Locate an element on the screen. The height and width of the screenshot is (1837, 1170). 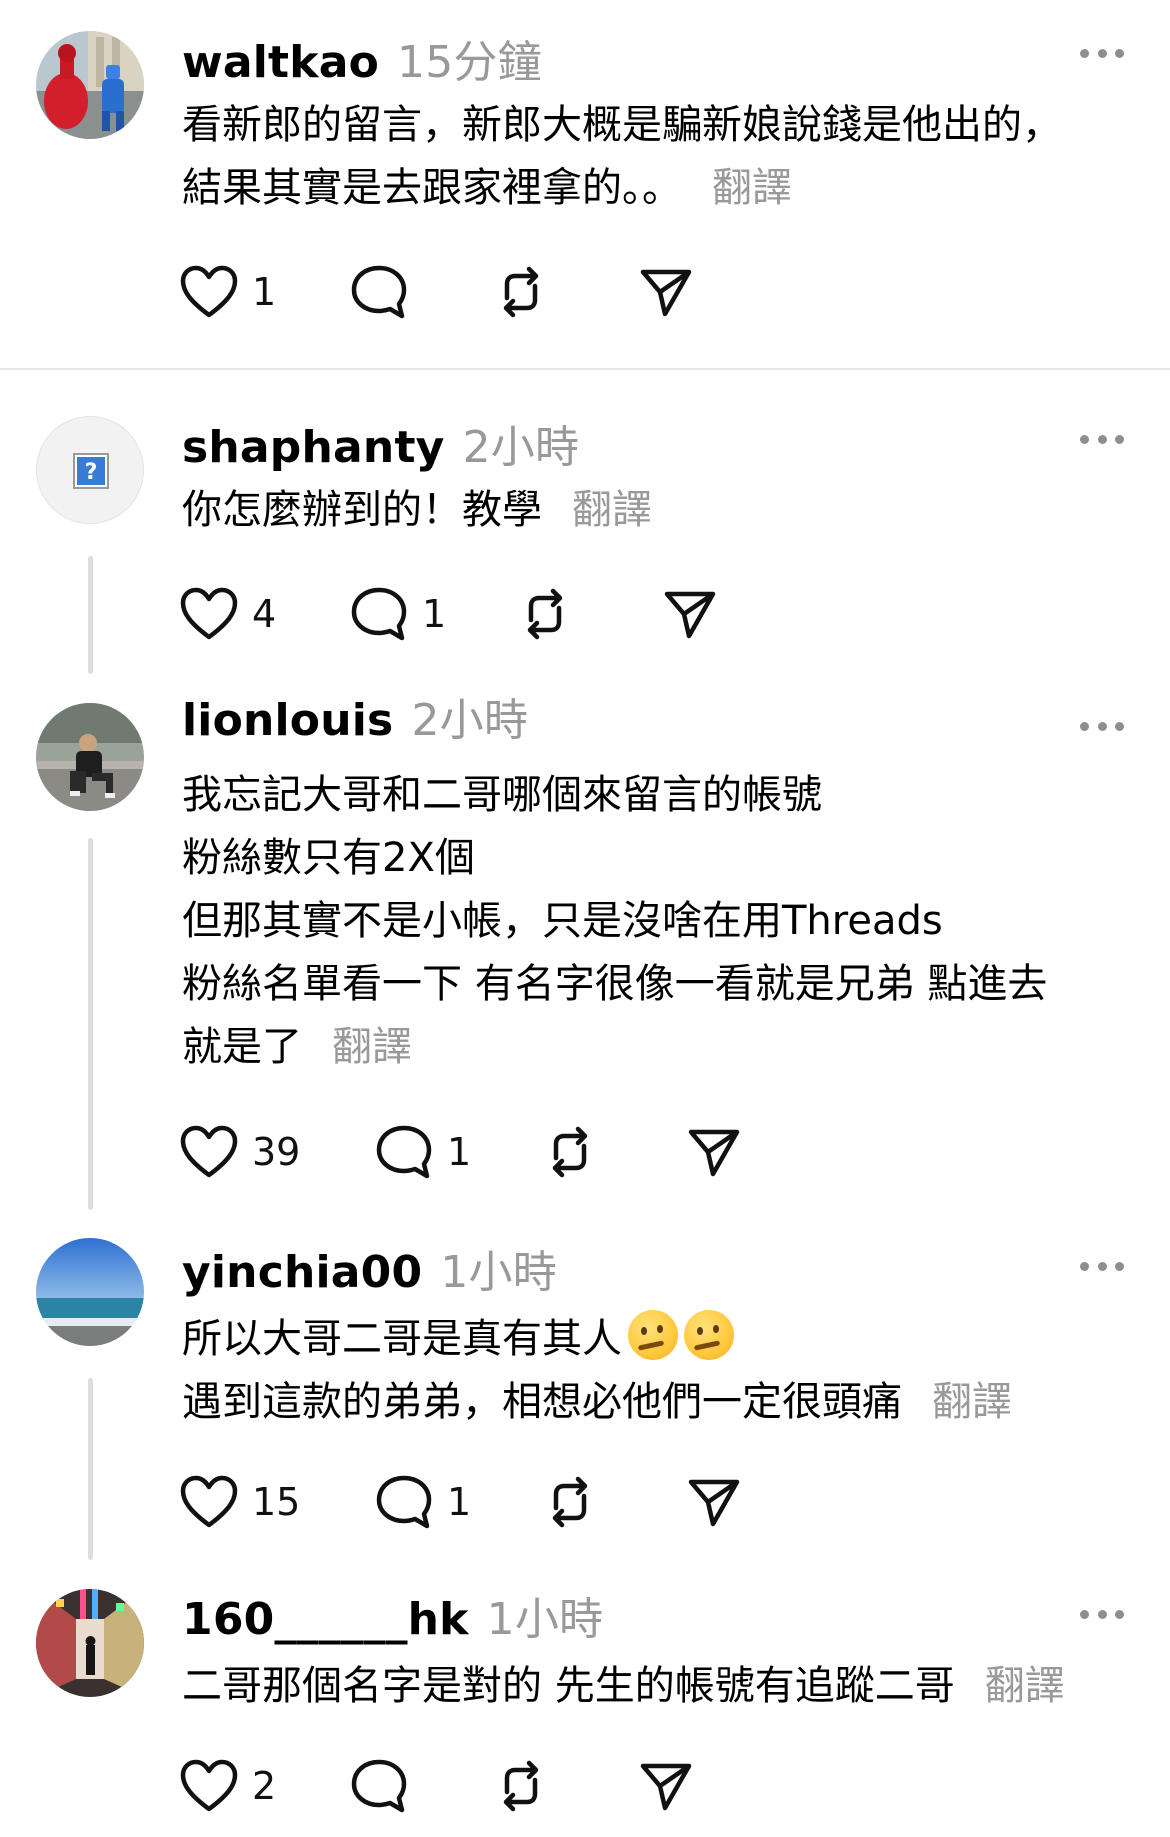
post-line: 但那其實不是小帳，只是沒啥在用Threads is located at coordinates (562, 921).